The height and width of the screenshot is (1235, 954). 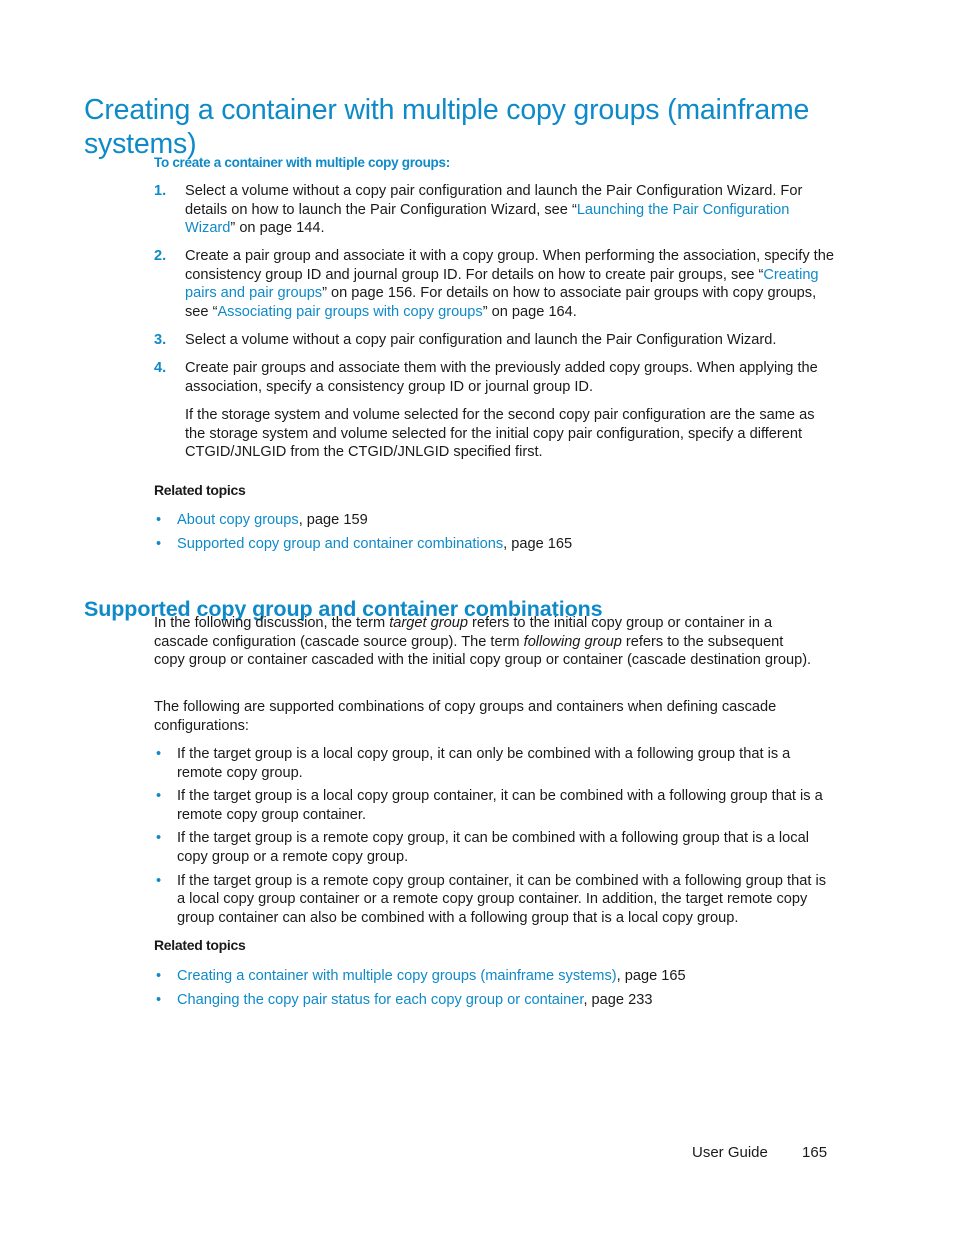 What do you see at coordinates (572, 641) in the screenshot?
I see `term-following-group: following group` at bounding box center [572, 641].